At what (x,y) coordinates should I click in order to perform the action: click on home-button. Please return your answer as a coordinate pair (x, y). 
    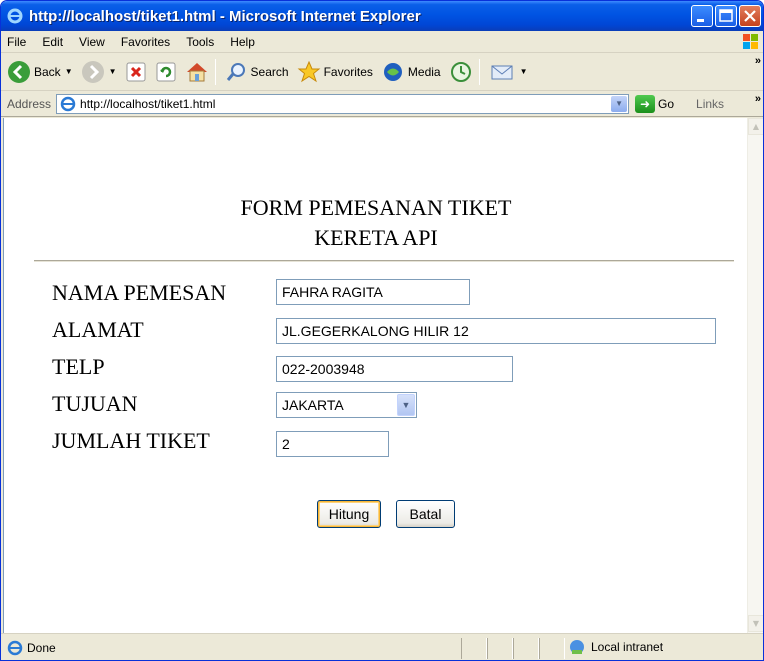
    Looking at the image, I should click on (197, 72).